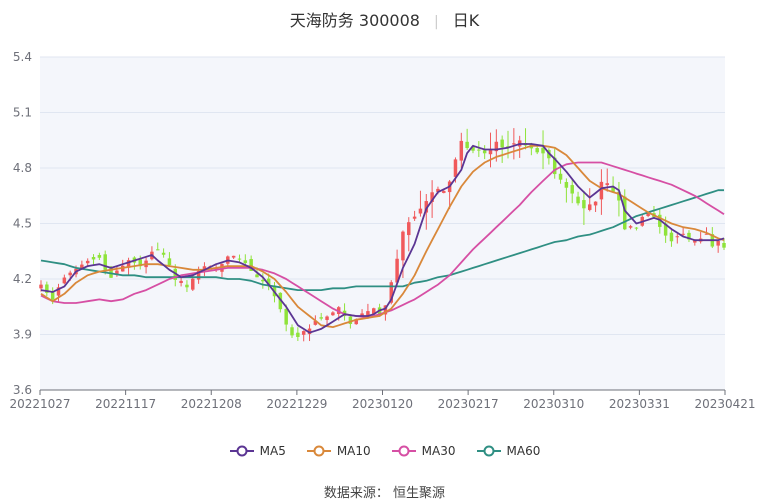 This screenshot has width=769, height=501. I want to click on legend-label-ma30: MA30, so click(438, 451).